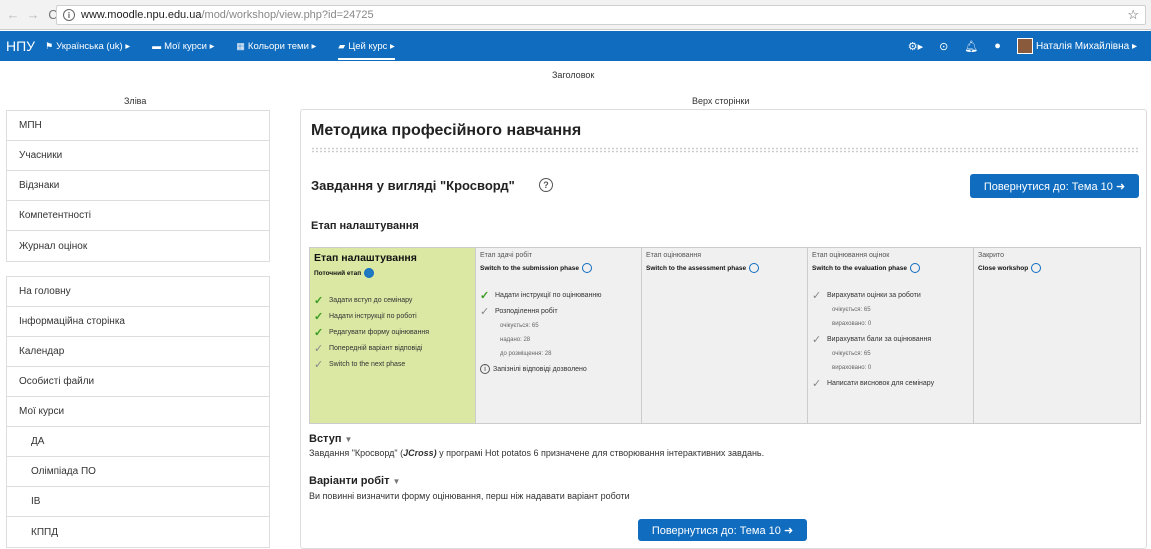  I want to click on block-link-mpn: МПН, so click(138, 126).